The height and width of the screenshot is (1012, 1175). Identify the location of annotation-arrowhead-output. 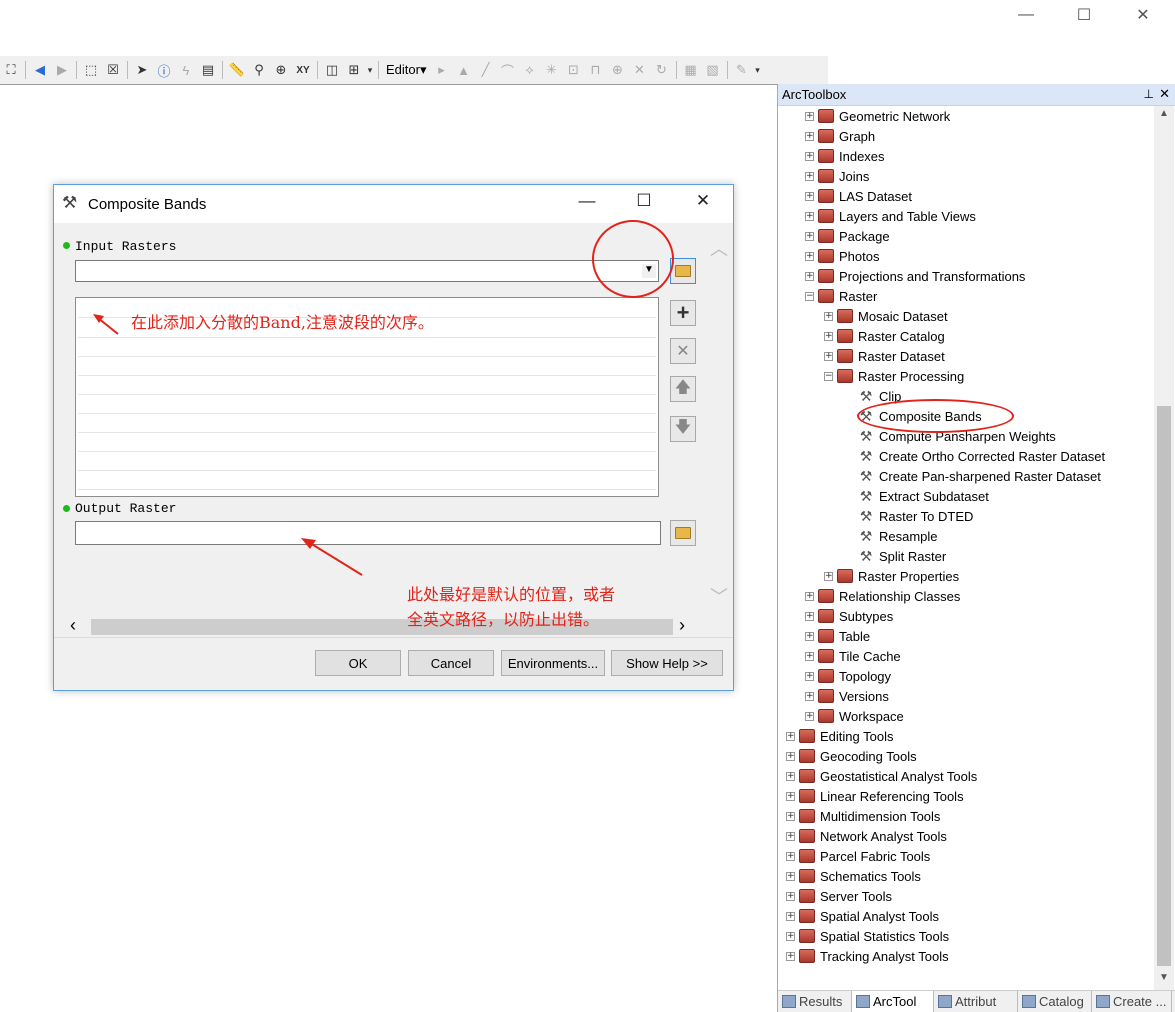
(308, 543).